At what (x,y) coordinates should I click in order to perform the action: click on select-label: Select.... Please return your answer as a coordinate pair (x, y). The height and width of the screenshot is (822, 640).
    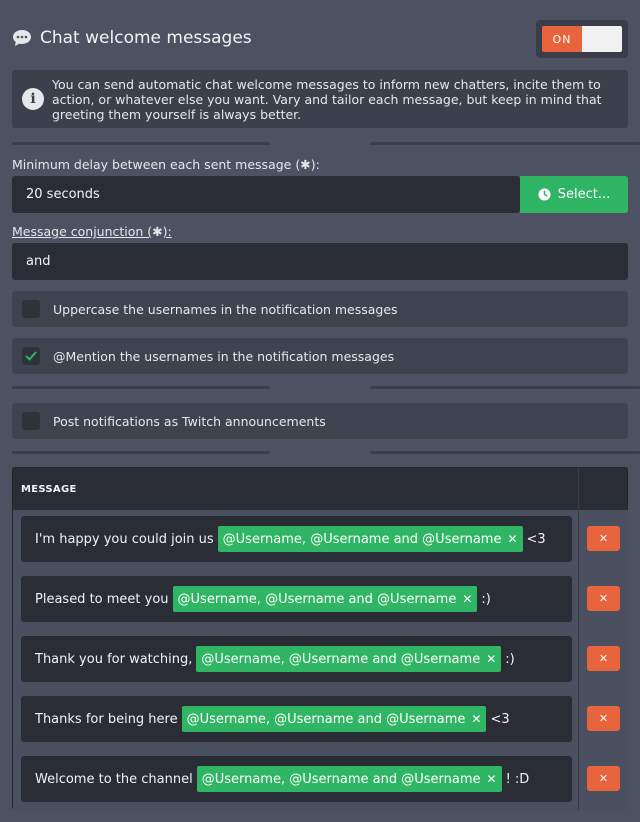
    Looking at the image, I should click on (584, 194).